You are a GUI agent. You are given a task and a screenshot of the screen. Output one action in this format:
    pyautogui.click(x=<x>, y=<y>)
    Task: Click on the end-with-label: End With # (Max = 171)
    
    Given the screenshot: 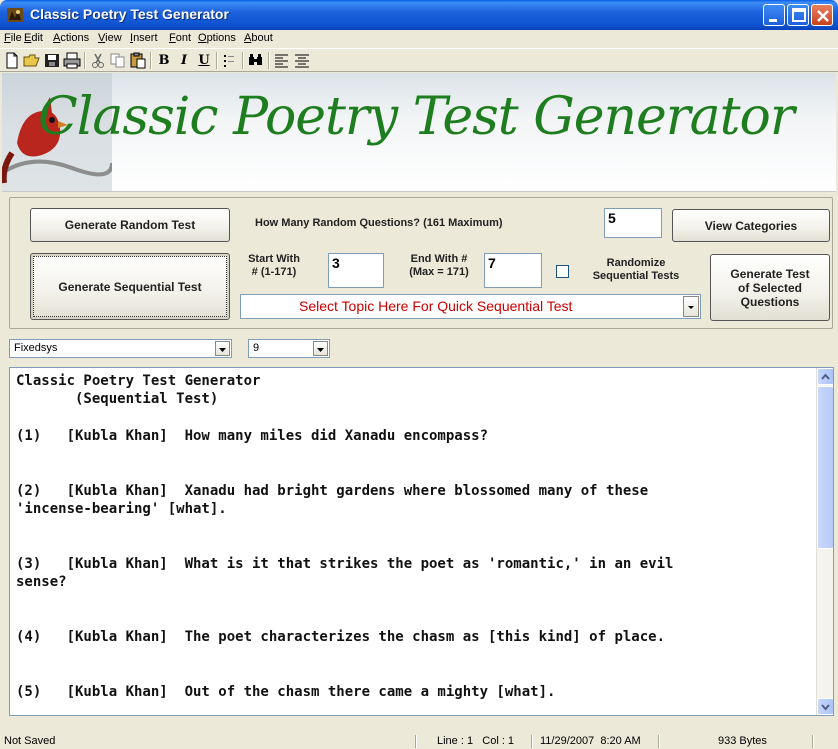 What is the action you would take?
    pyautogui.click(x=439, y=265)
    